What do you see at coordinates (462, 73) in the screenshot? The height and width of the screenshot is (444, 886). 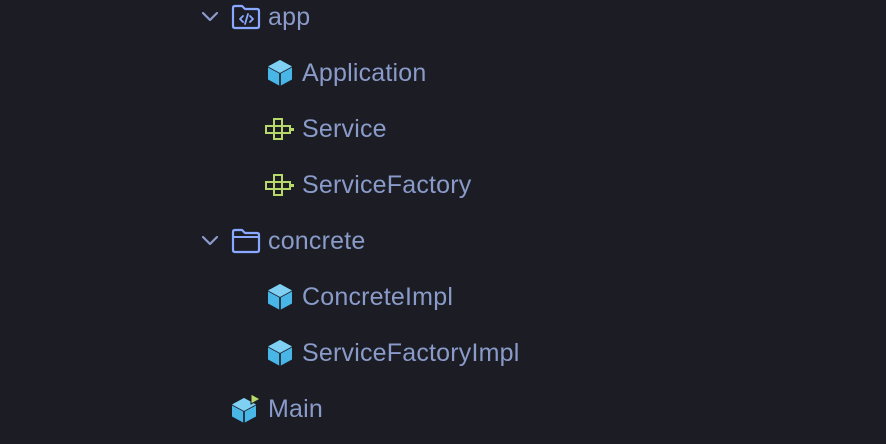 I see `tree-row-application: Application` at bounding box center [462, 73].